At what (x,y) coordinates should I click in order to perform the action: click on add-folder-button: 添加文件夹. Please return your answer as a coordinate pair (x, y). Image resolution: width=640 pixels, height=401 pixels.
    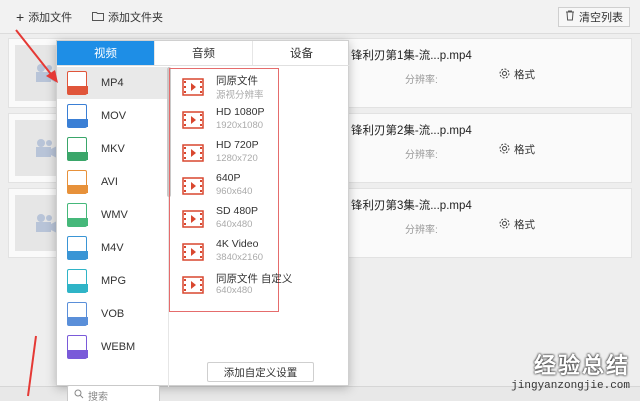
    Looking at the image, I should click on (127, 17).